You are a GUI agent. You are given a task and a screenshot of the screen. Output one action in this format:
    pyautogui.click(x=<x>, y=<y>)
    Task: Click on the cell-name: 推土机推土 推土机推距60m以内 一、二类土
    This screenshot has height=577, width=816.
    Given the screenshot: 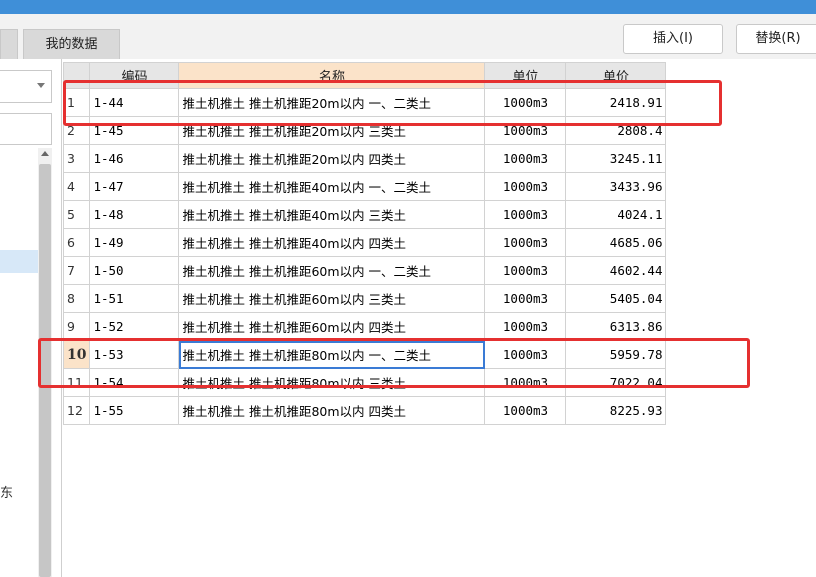 What is the action you would take?
    pyautogui.click(x=332, y=270)
    